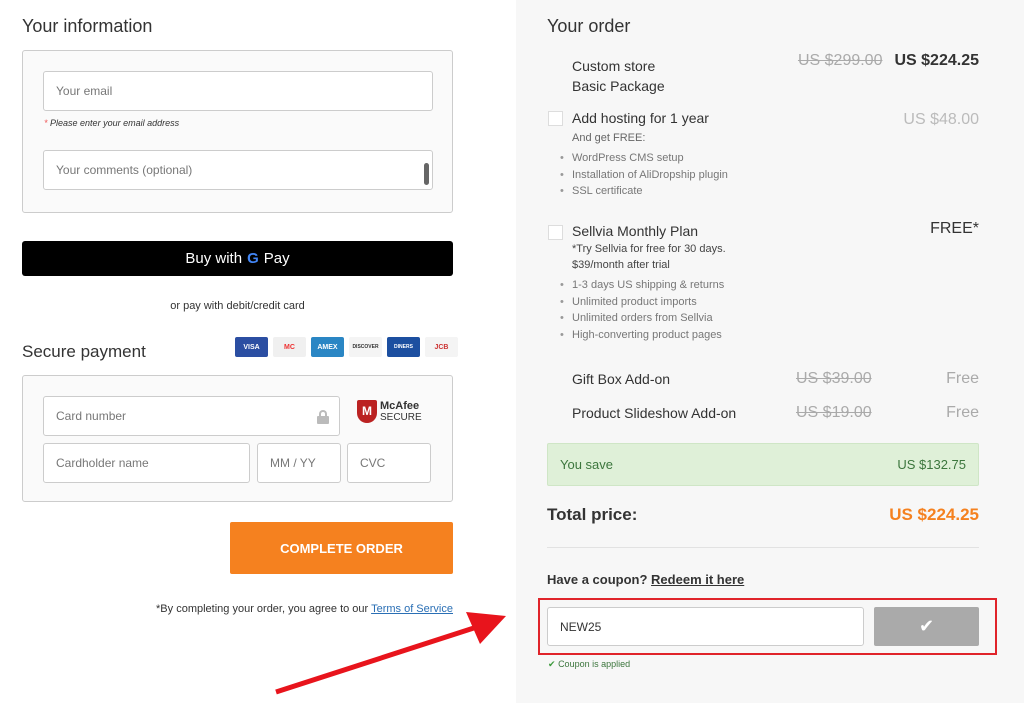 The height and width of the screenshot is (703, 1024). I want to click on comments-scrollbar, so click(426, 174).